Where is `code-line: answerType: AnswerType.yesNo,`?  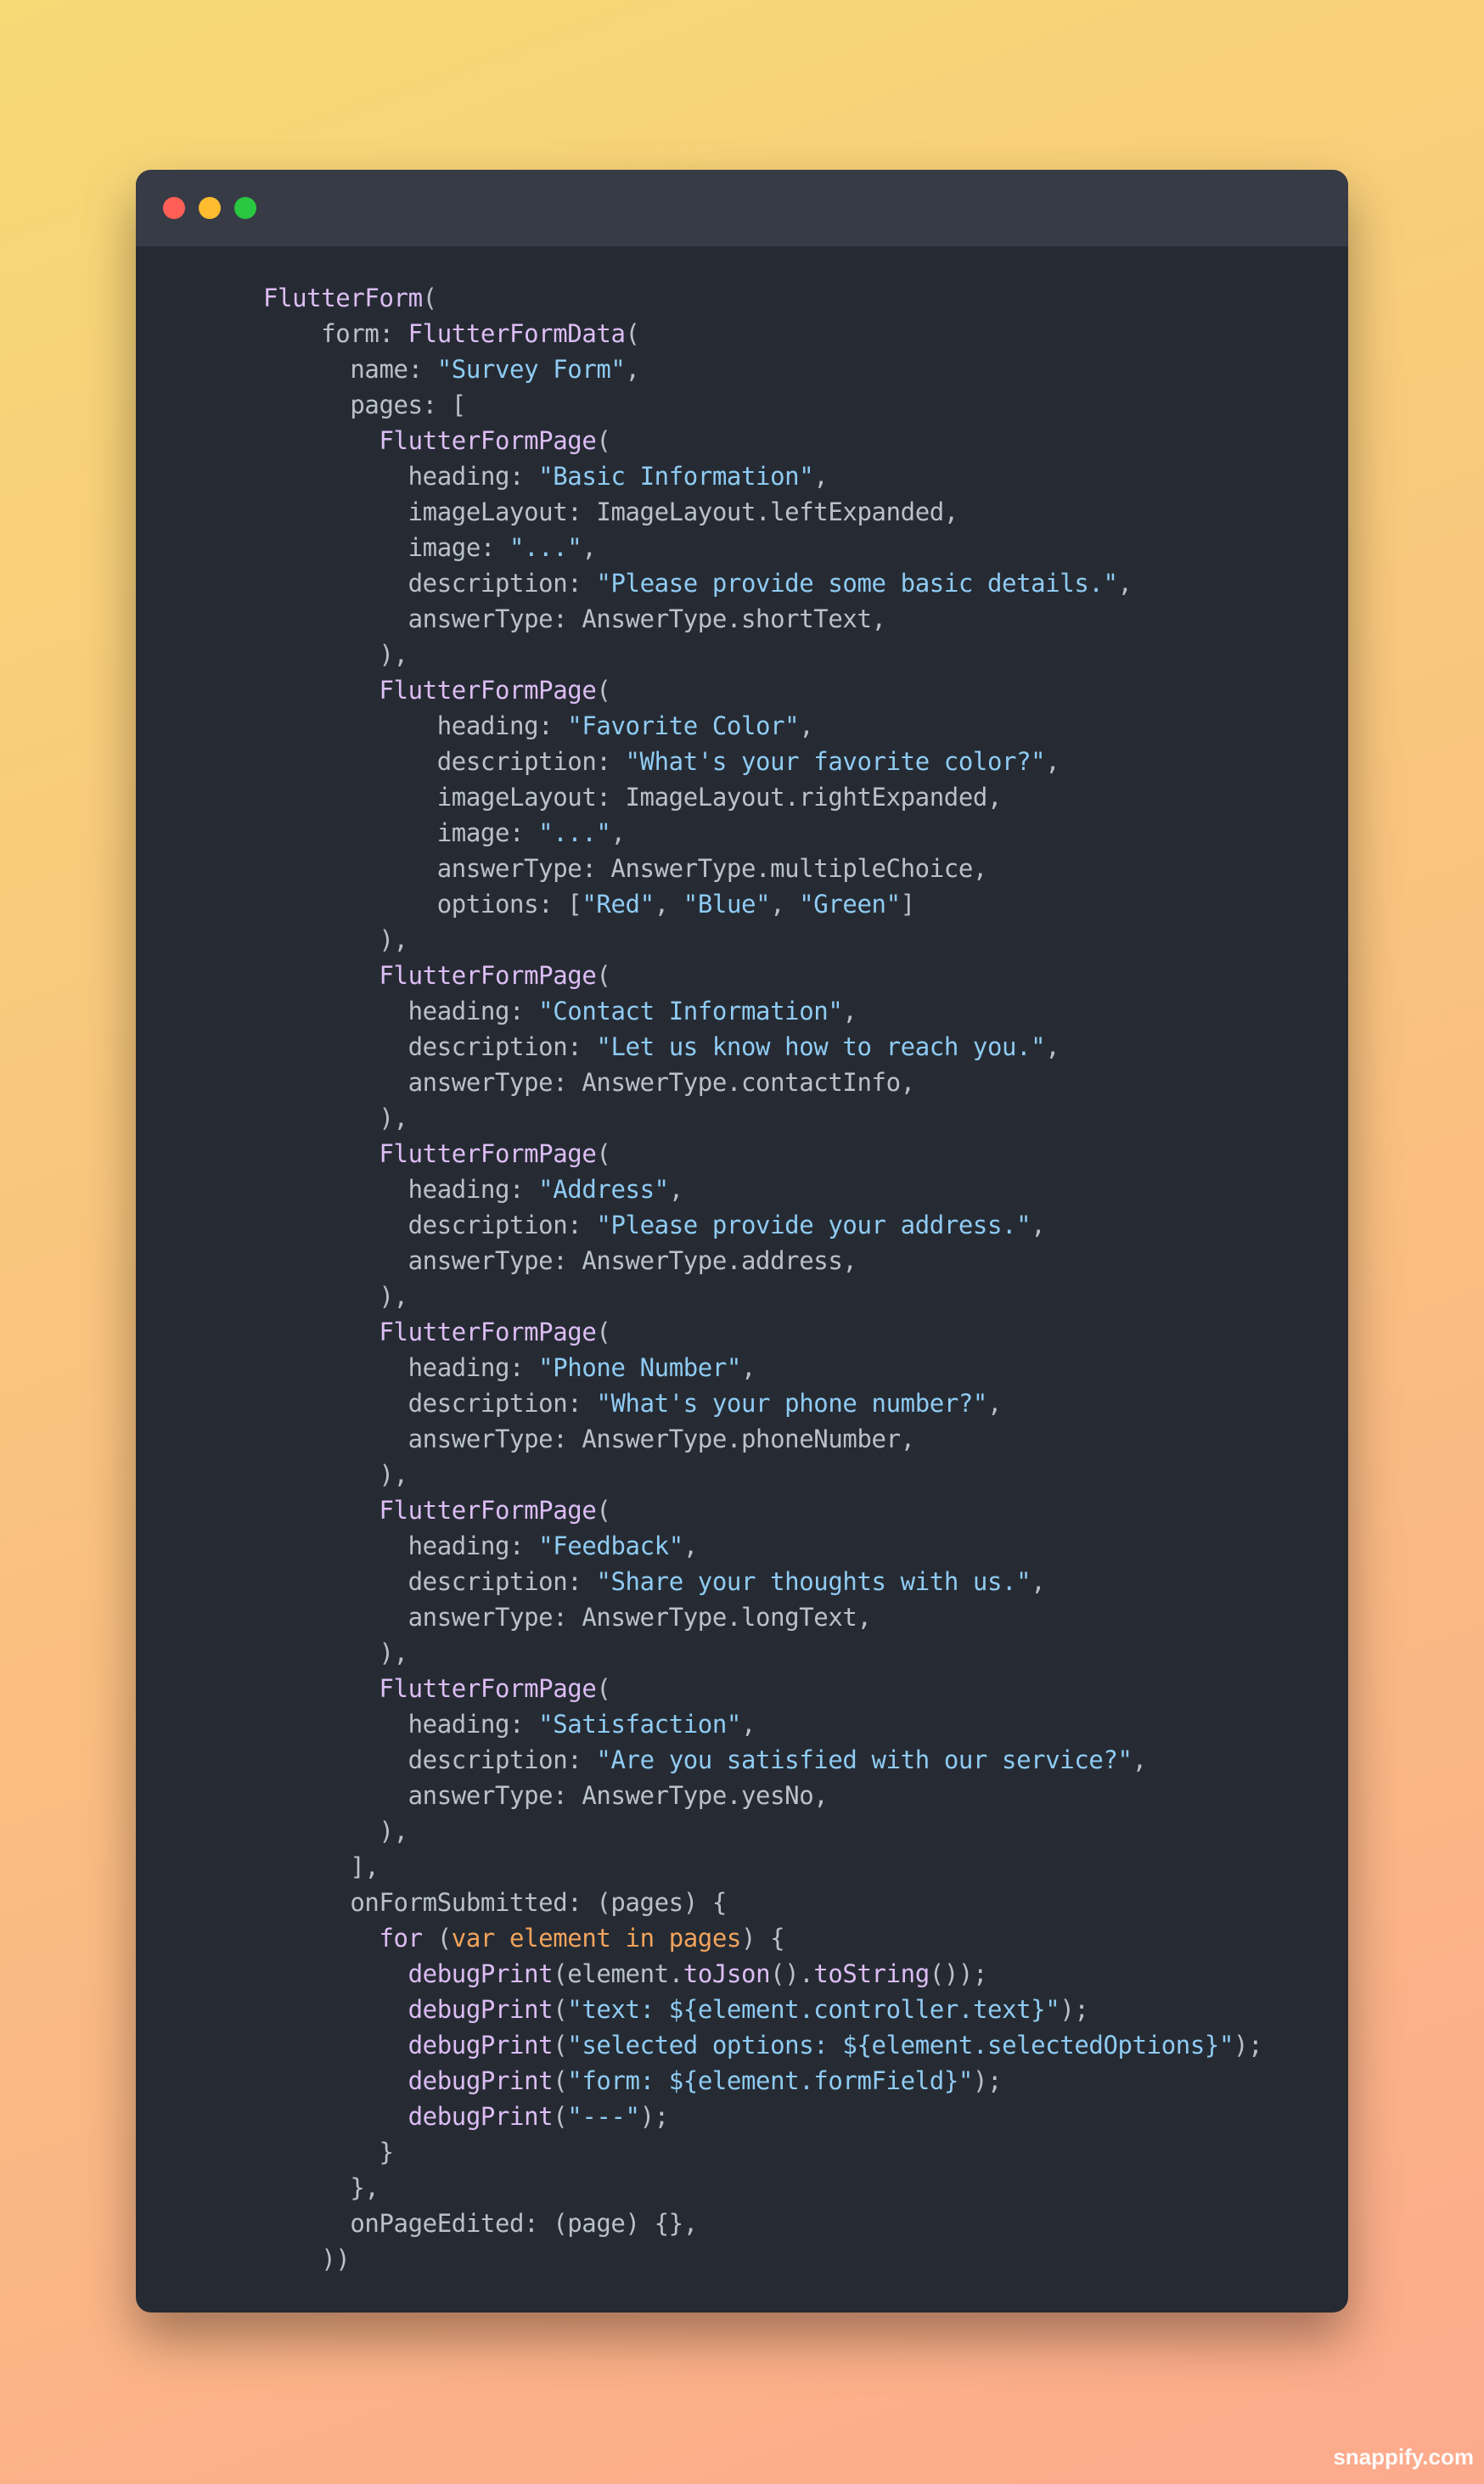 code-line: answerType: AnswerType.yesNo, is located at coordinates (762, 1795).